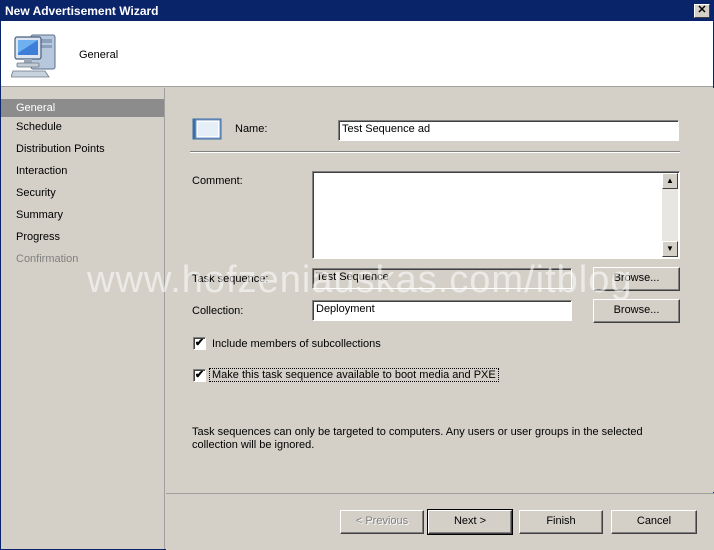  Describe the element at coordinates (99, 55) in the screenshot. I see `page-title: General` at that location.